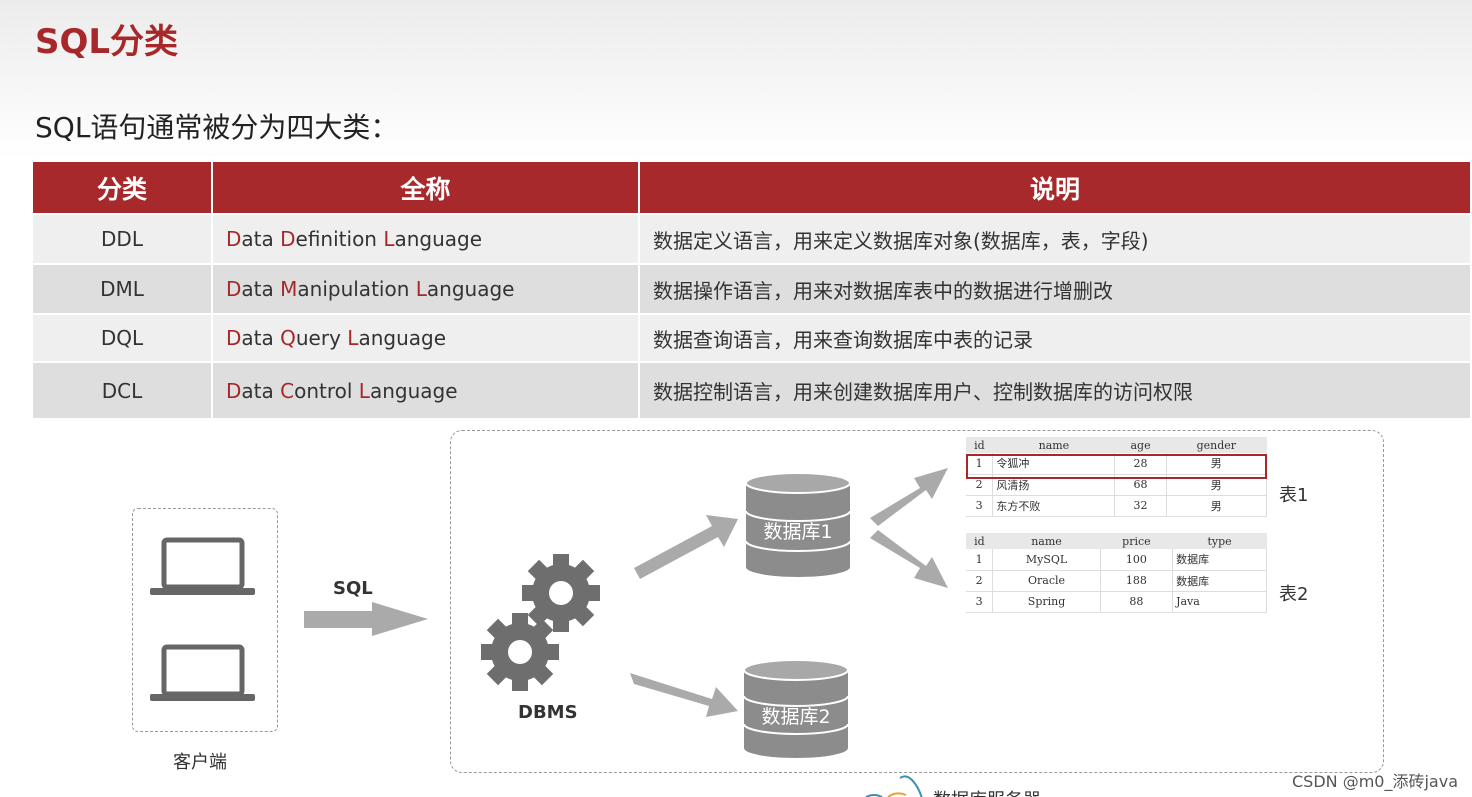 Image resolution: width=1472 pixels, height=797 pixels. I want to click on table-cell: 男, so click(1217, 506).